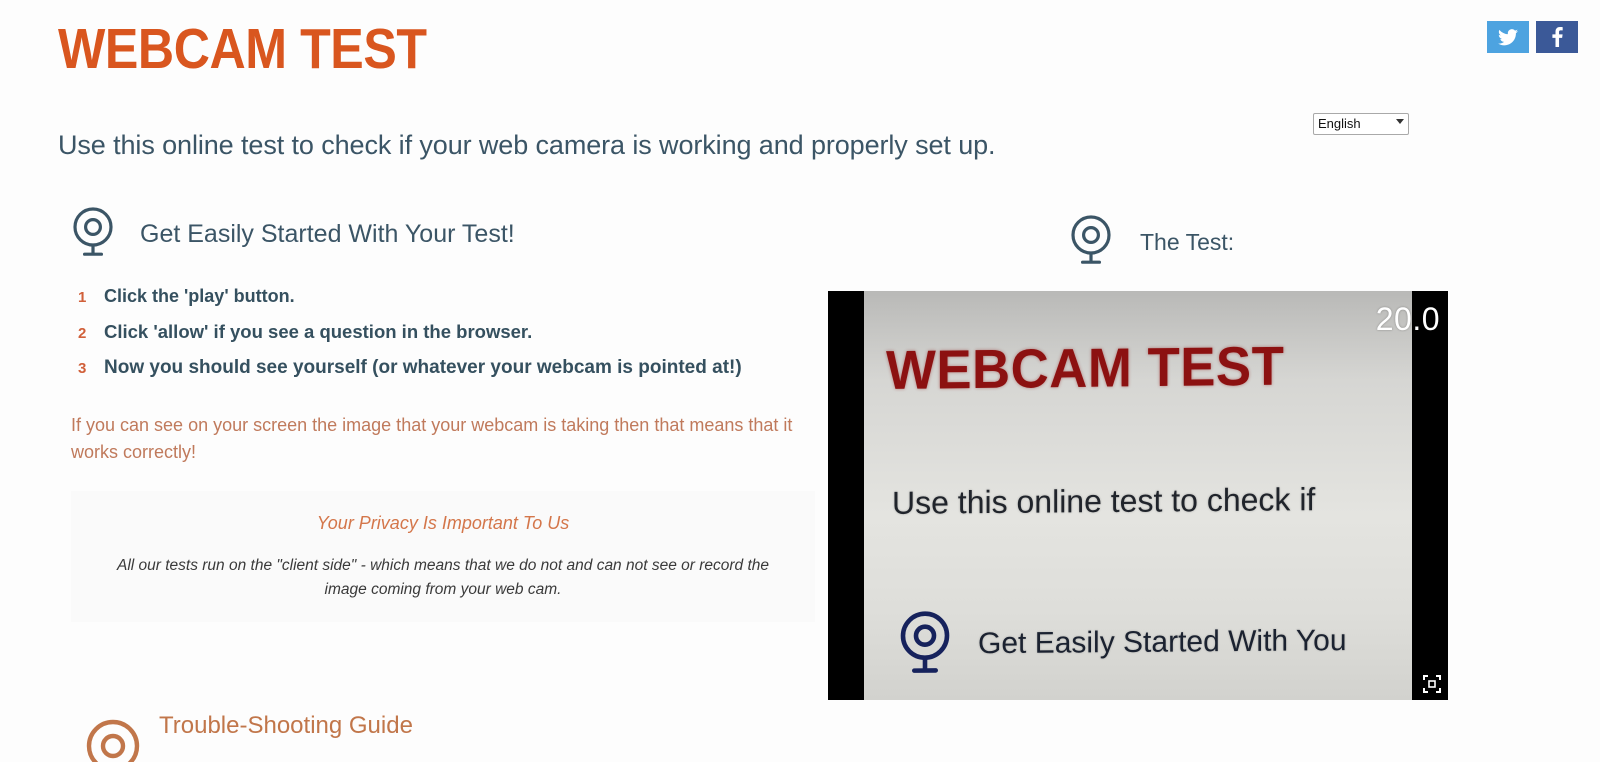 The width and height of the screenshot is (1600, 762). I want to click on step-number: 3, so click(82, 368).